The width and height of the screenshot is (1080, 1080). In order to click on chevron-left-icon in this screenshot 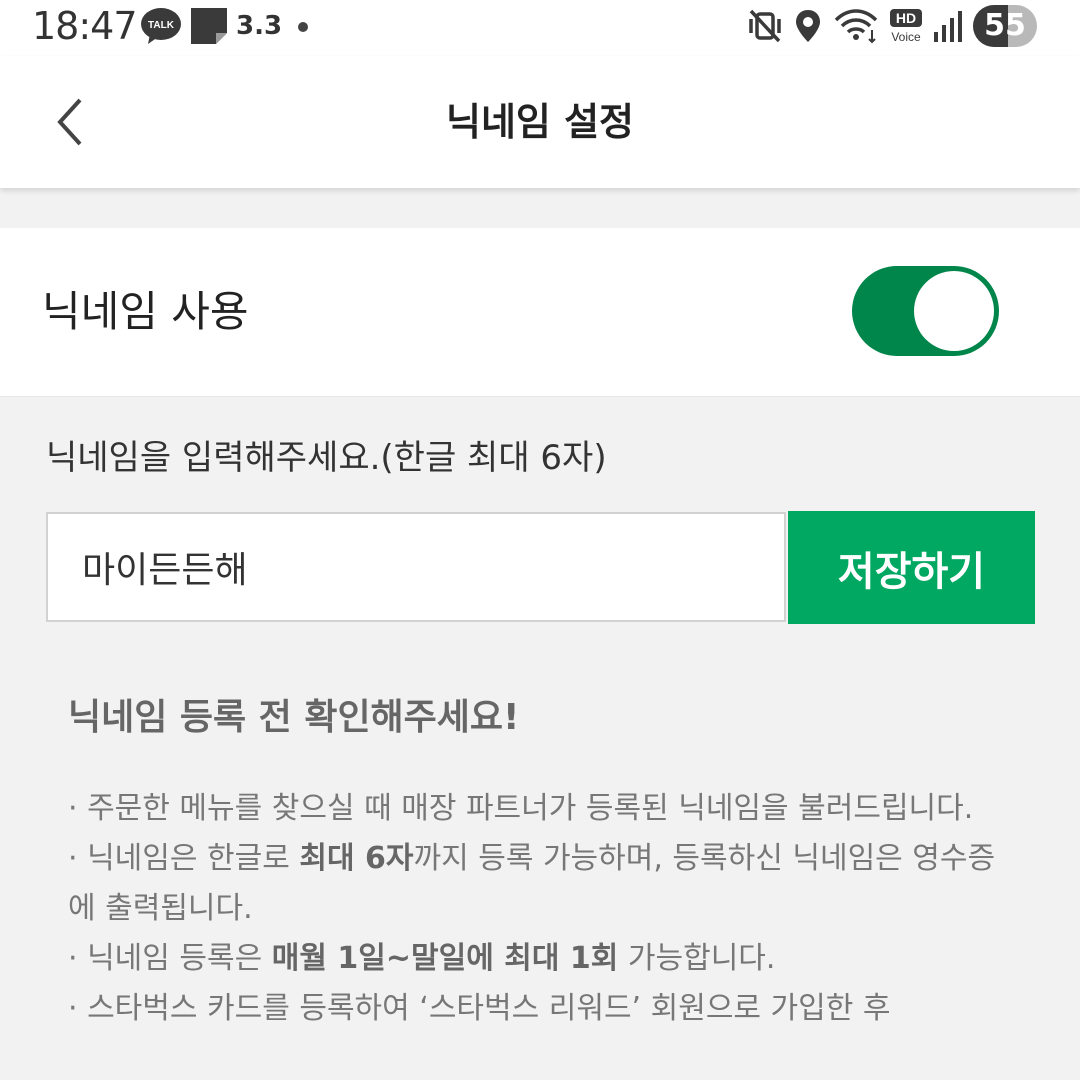, I will do `click(69, 122)`.